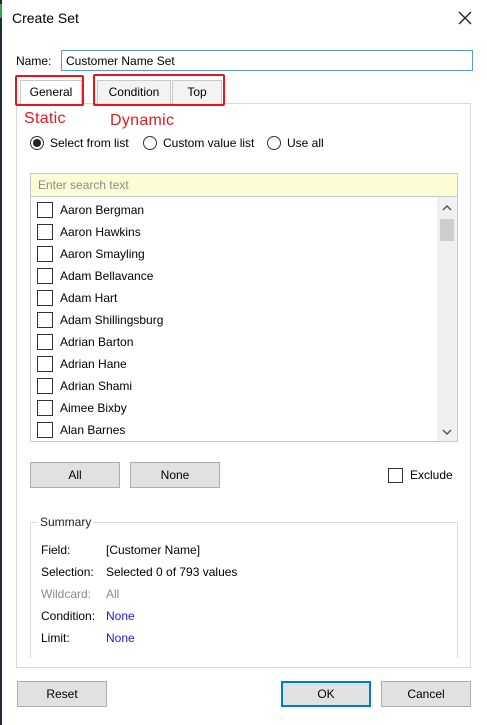 This screenshot has height=725, width=487. What do you see at coordinates (113, 594) in the screenshot?
I see `summary-value: All` at bounding box center [113, 594].